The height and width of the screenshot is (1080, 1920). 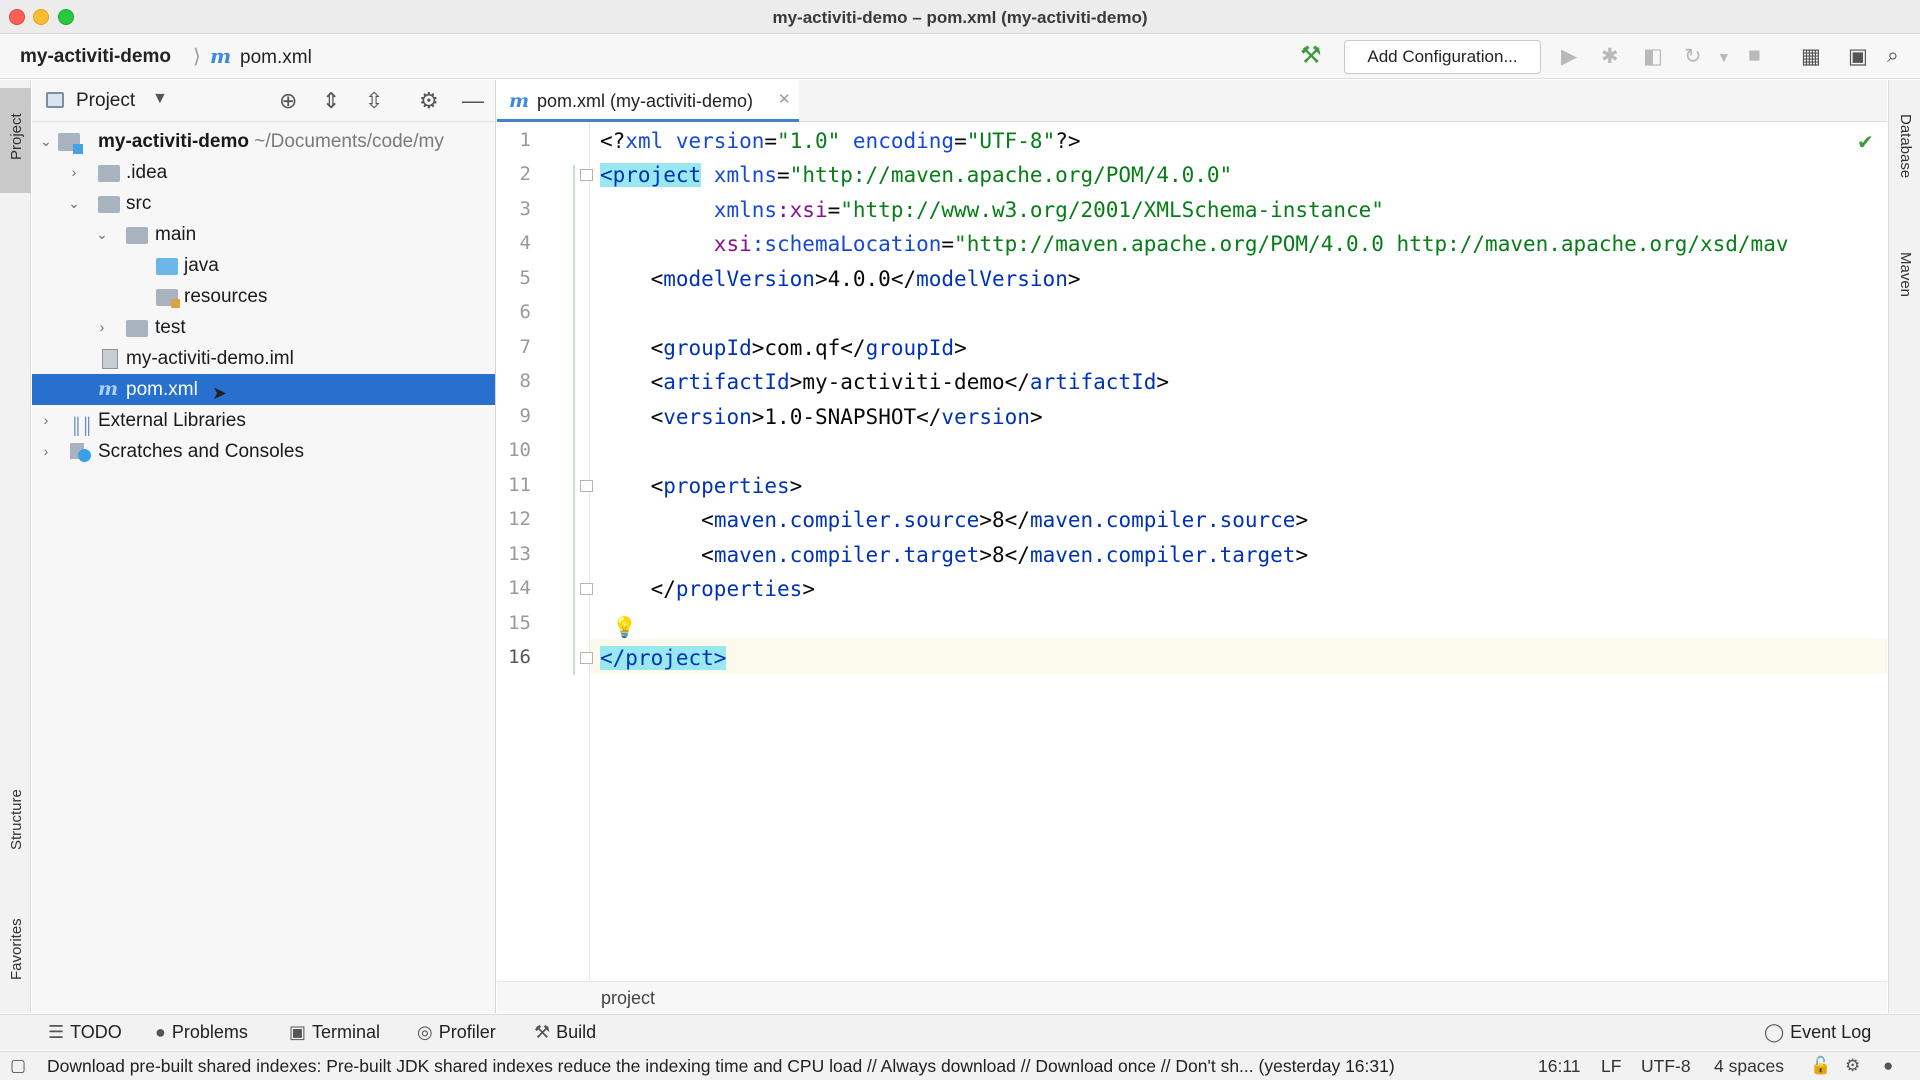 I want to click on terminal-tool-button: ▣ Terminal, so click(x=334, y=1032).